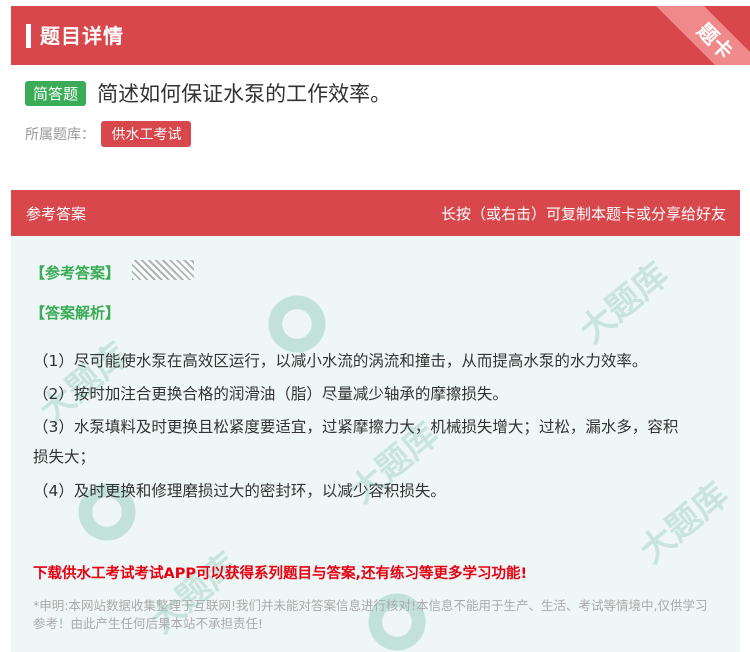 The width and height of the screenshot is (750, 652). Describe the element at coordinates (270, 394) in the screenshot. I see `analysis-line: （2）按时加注合更换合格的润滑油（脂）尽量减少轴承的摩擦损失。` at that location.